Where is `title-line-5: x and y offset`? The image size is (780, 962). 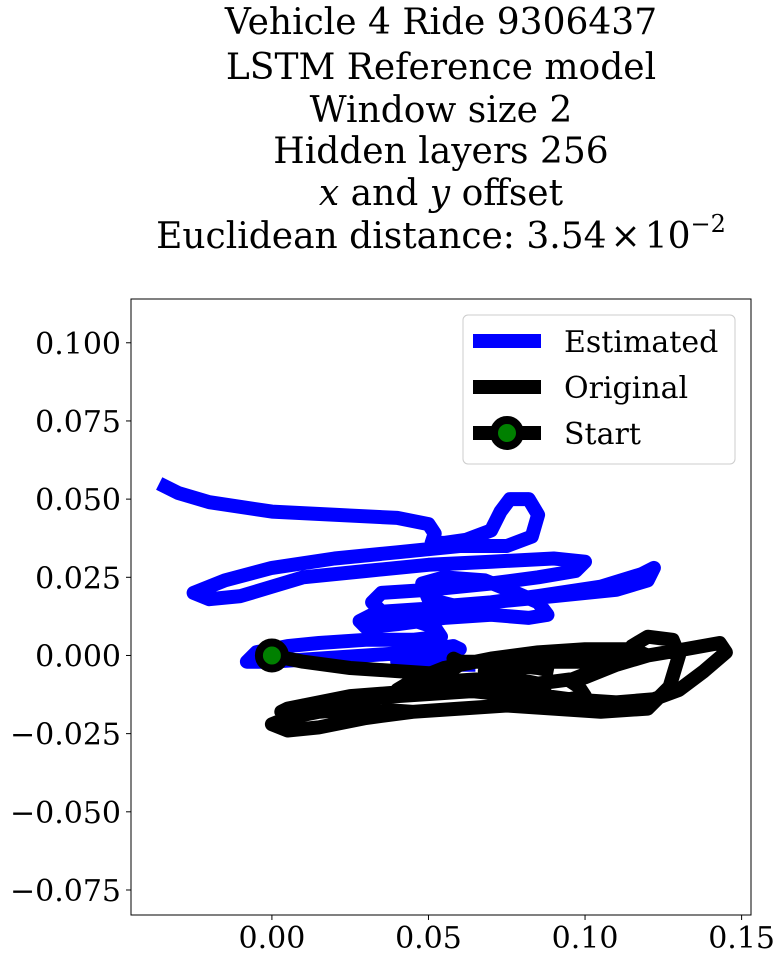
title-line-5: x and y offset is located at coordinates (441, 193).